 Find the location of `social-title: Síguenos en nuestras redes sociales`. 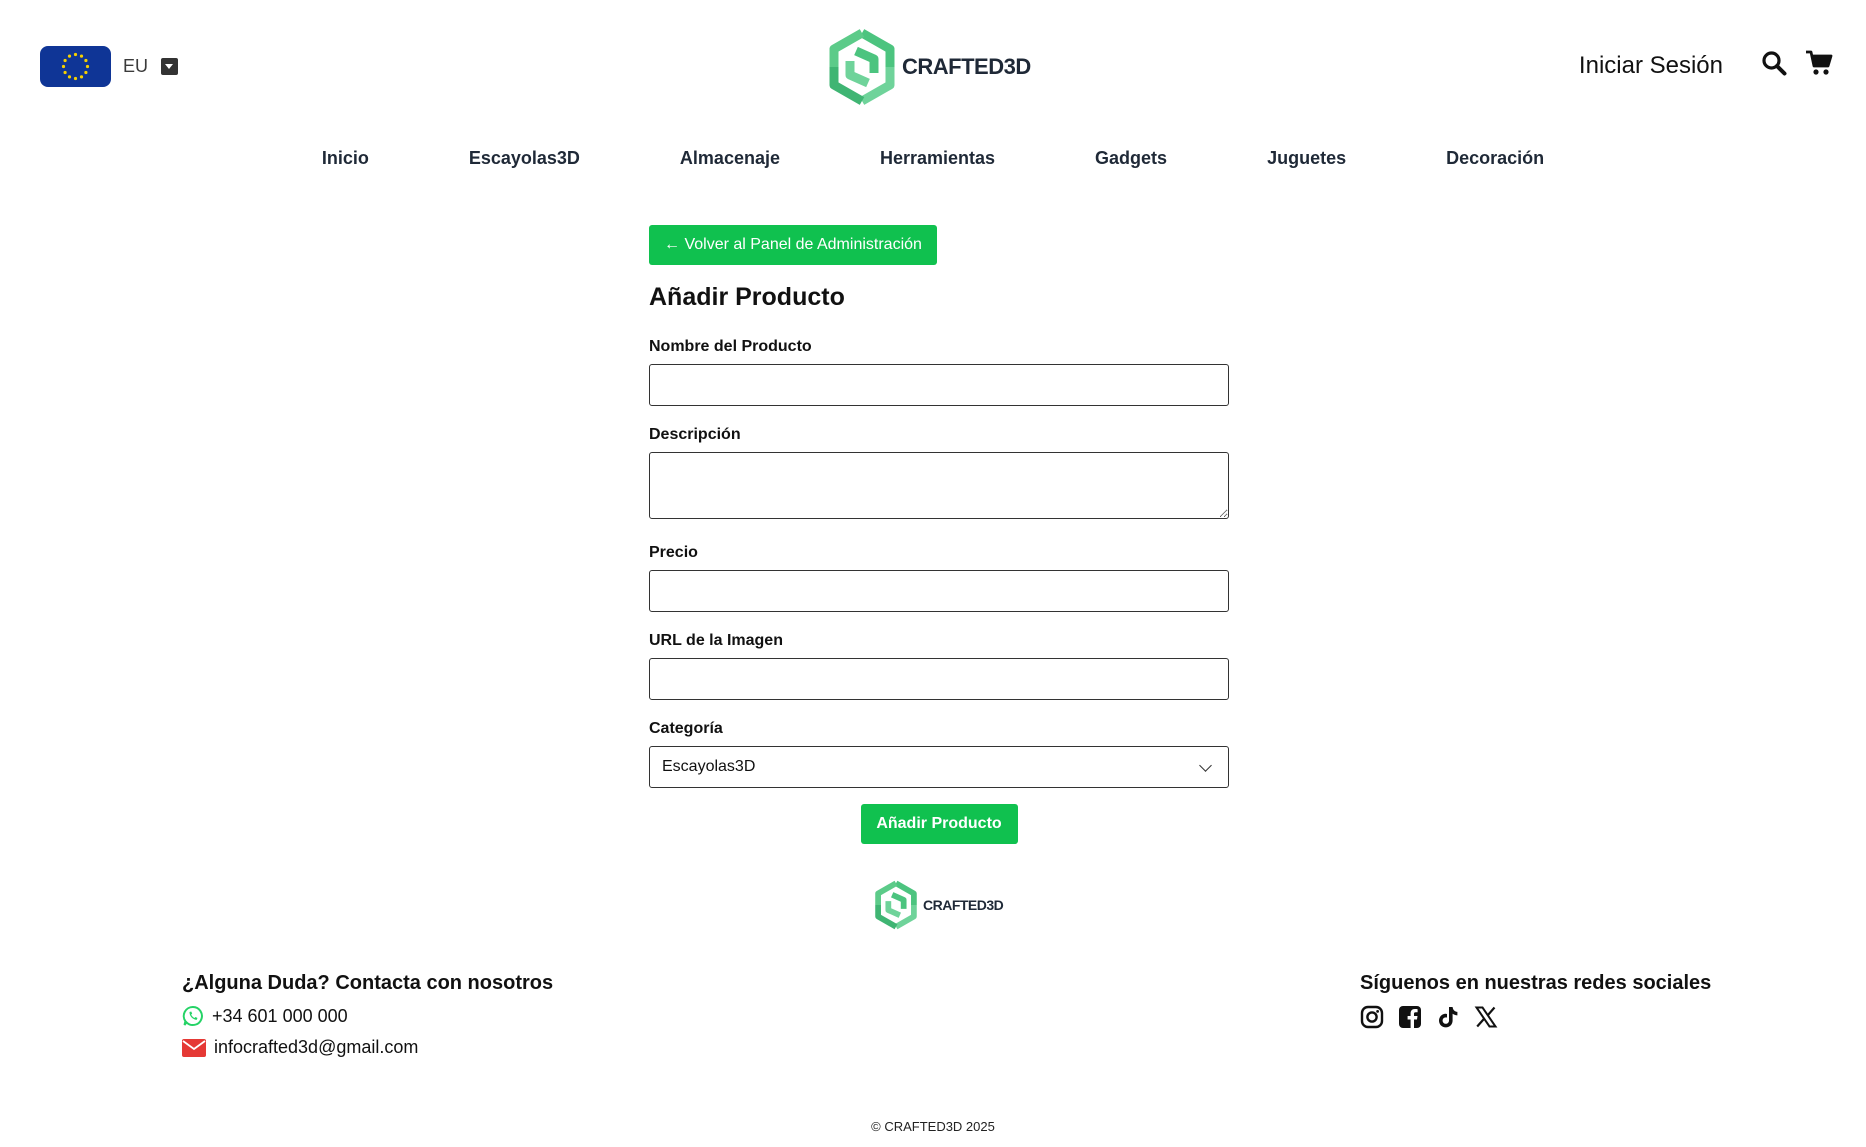

social-title: Síguenos en nuestras redes sociales is located at coordinates (1536, 983).